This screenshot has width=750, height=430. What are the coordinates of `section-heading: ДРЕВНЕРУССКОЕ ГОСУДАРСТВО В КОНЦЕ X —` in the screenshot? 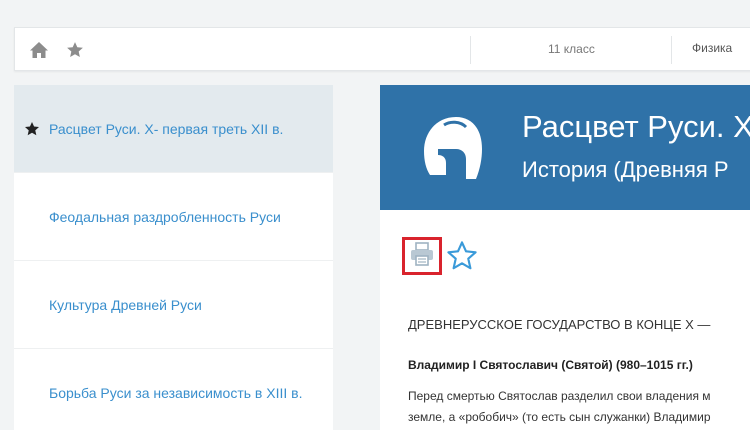 It's located at (559, 324).